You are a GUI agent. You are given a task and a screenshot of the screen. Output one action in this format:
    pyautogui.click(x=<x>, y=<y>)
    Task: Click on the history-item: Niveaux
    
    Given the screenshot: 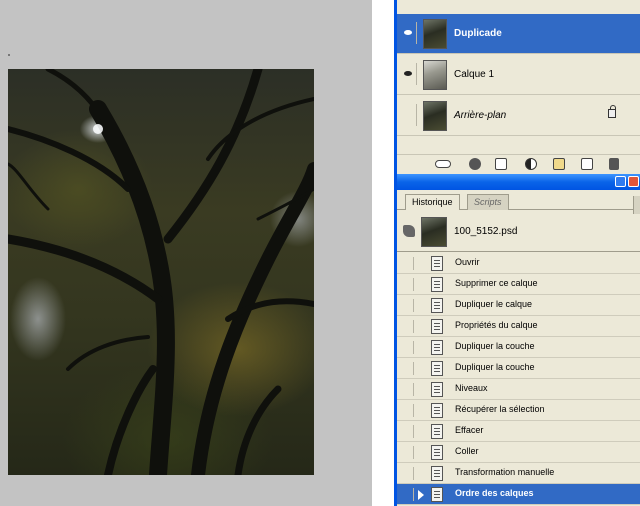 What is the action you would take?
    pyautogui.click(x=518, y=389)
    